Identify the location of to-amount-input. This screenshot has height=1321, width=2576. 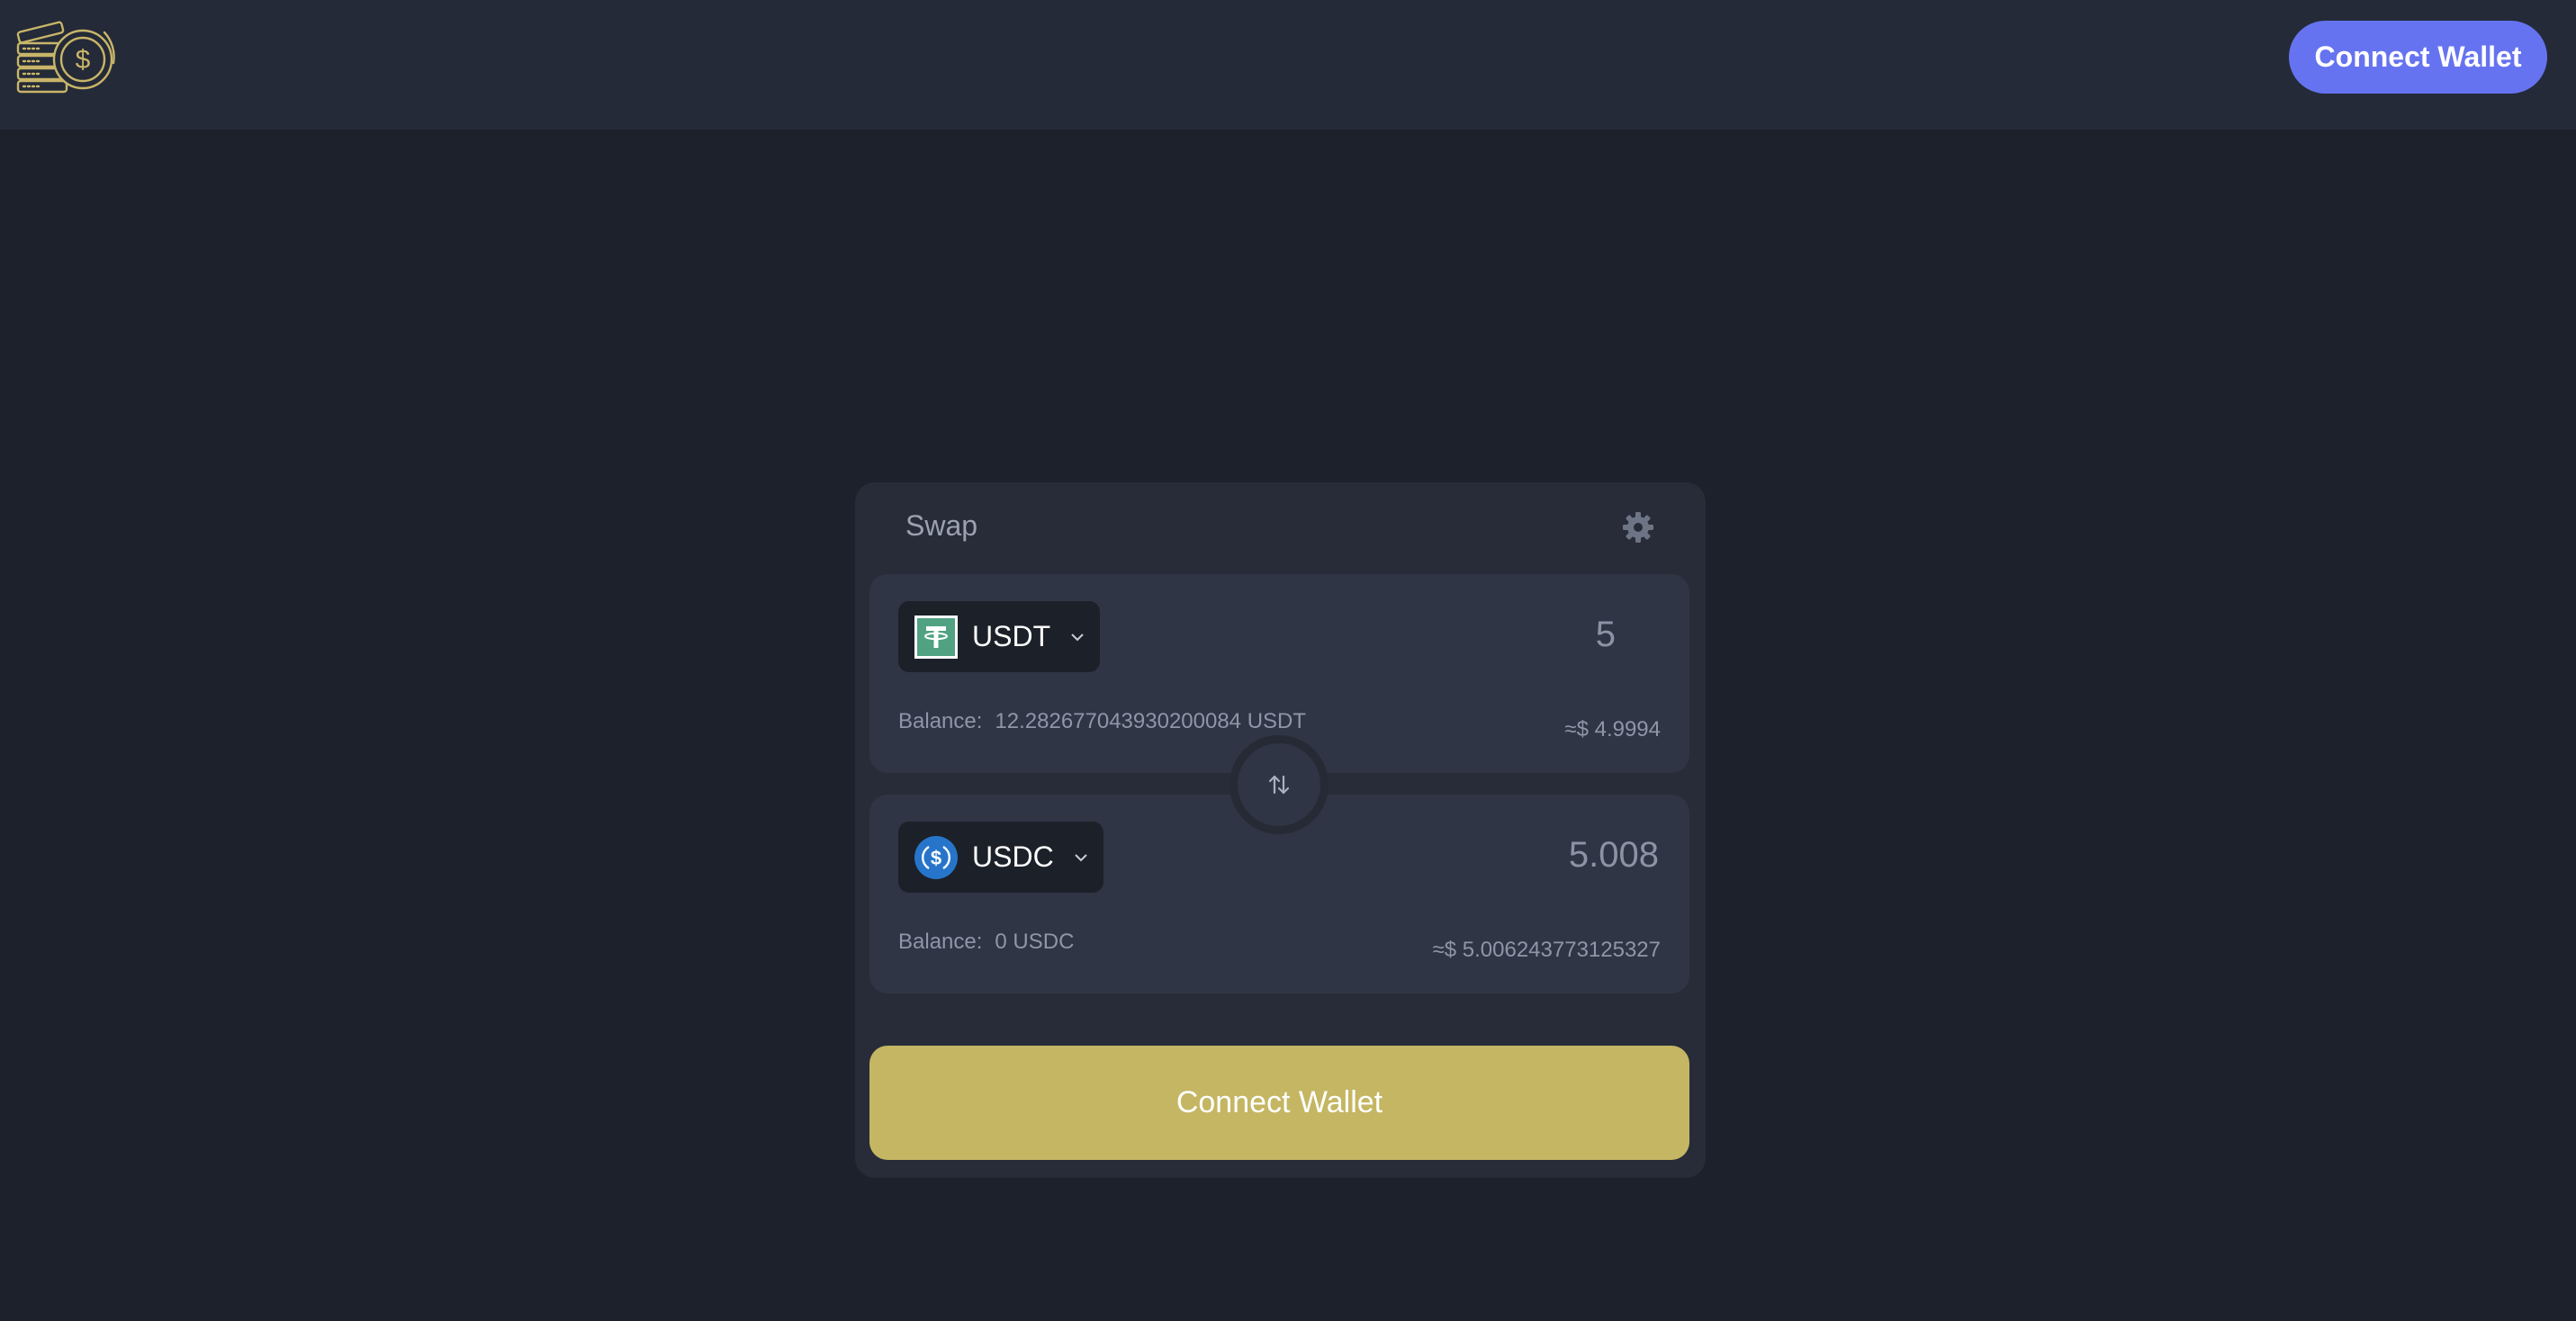
(1524, 855).